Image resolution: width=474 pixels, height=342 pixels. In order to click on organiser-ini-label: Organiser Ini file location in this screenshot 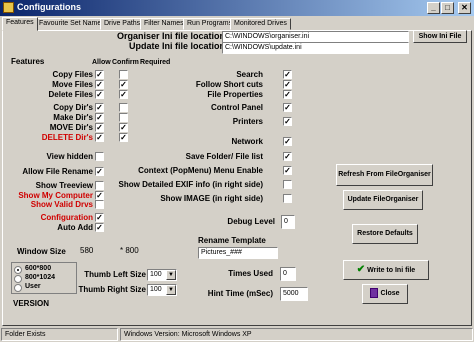, I will do `click(171, 36)`.